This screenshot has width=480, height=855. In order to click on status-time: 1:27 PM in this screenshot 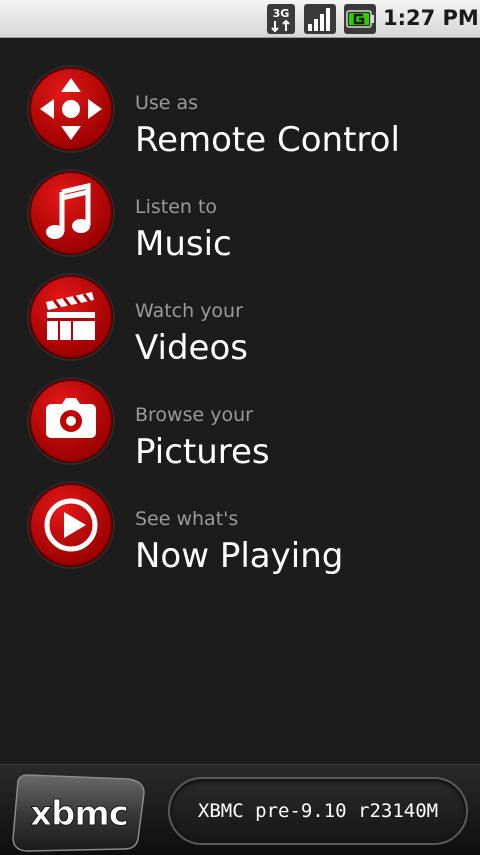, I will do `click(431, 18)`.